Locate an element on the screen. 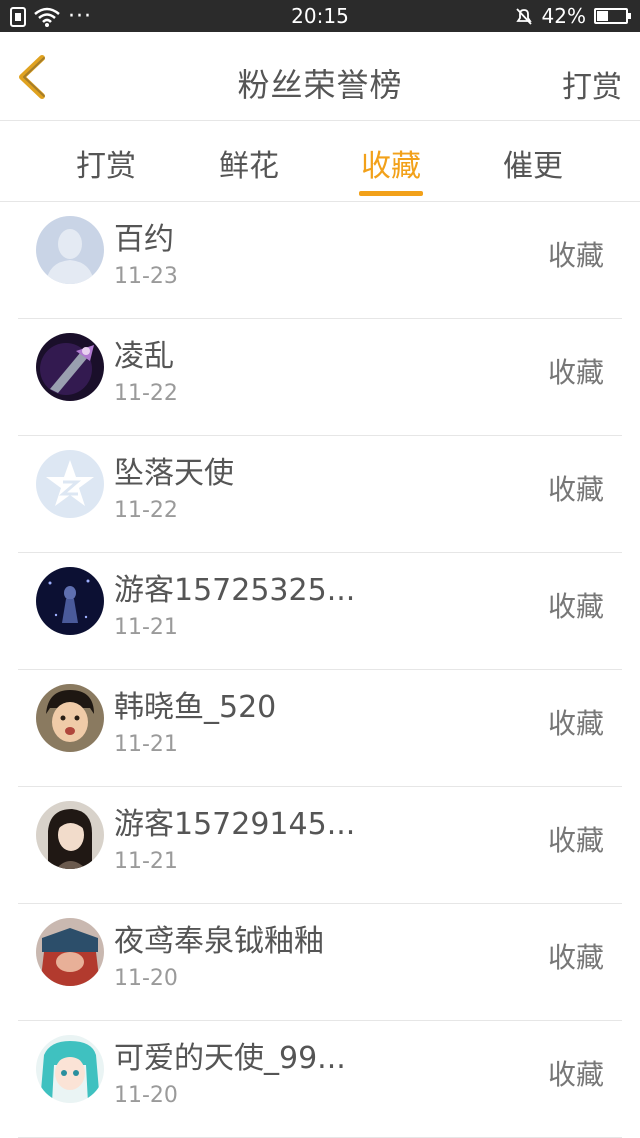 This screenshot has width=640, height=1138. list-item: 可爱的天使_99... 11-20 收藏 is located at coordinates (320, 1079).